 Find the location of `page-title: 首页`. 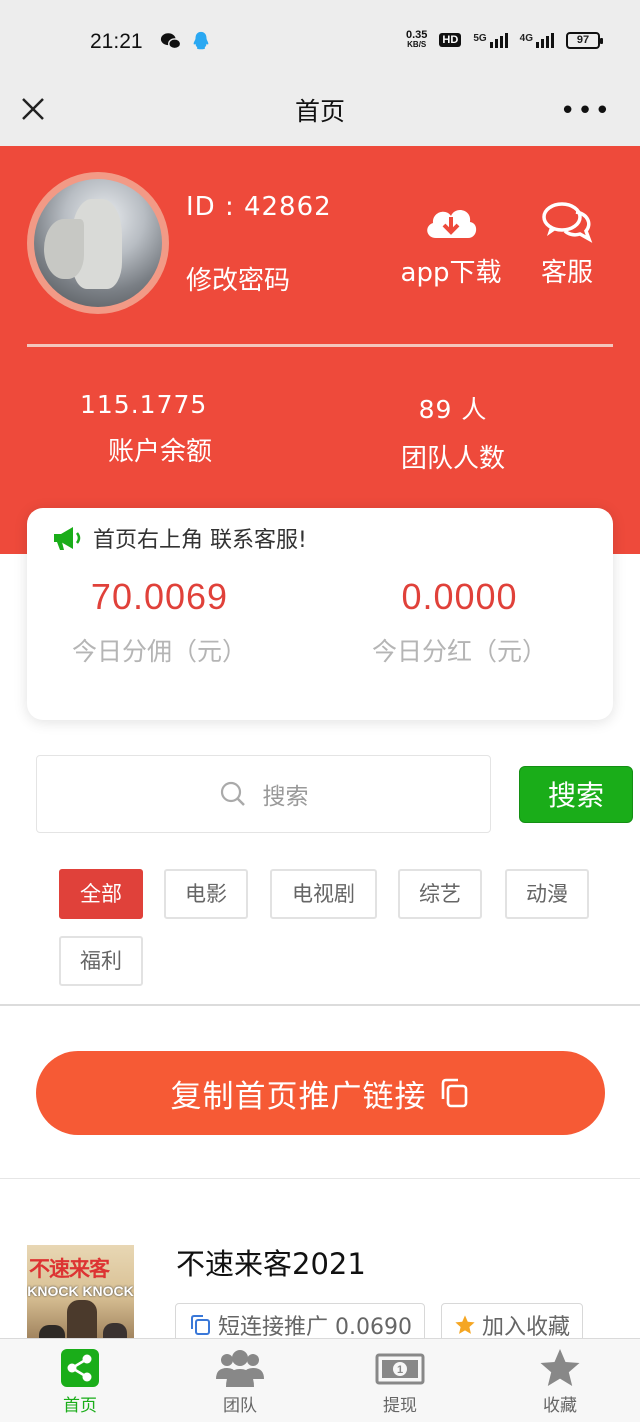

page-title: 首页 is located at coordinates (319, 111).